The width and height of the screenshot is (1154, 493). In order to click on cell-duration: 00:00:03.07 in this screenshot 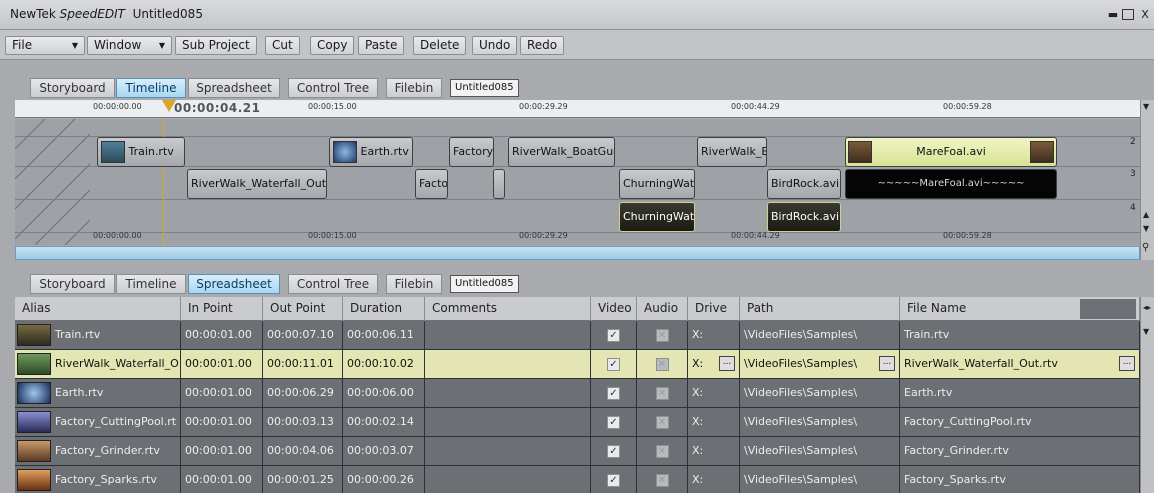, I will do `click(384, 451)`.